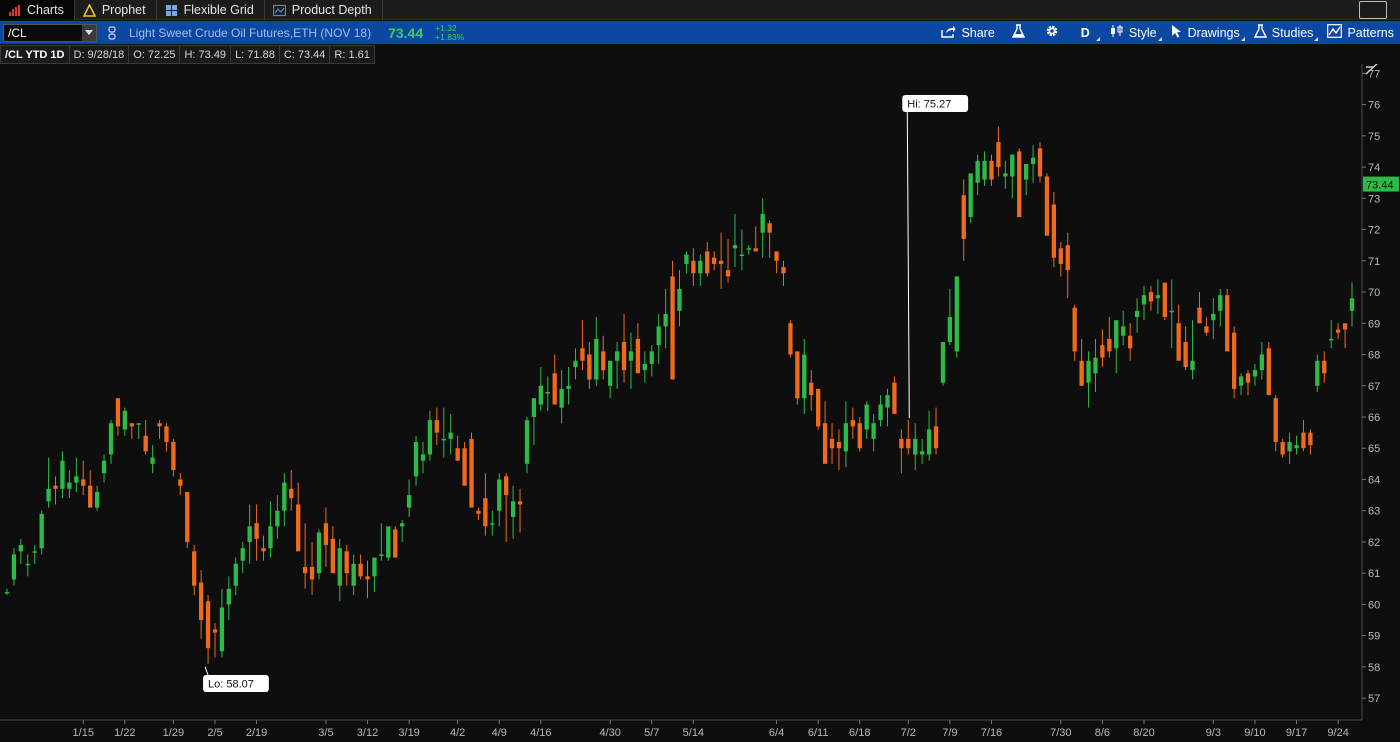 The image size is (1400, 742). Describe the element at coordinates (1374, 574) in the screenshot. I see `price-tick-label: 61` at that location.